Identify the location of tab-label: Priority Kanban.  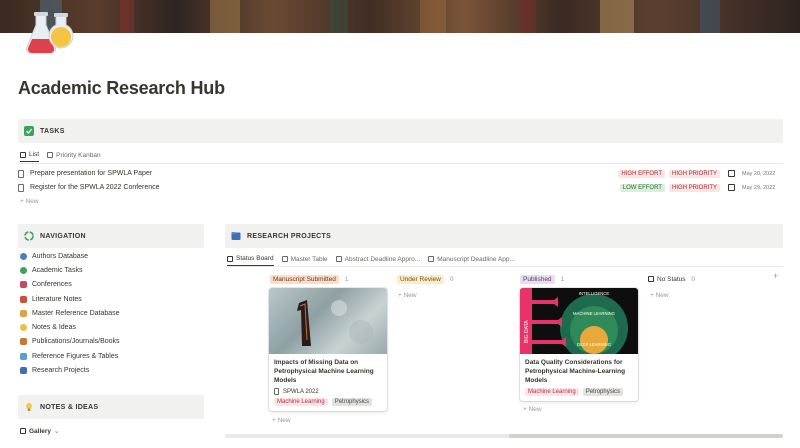
(78, 155).